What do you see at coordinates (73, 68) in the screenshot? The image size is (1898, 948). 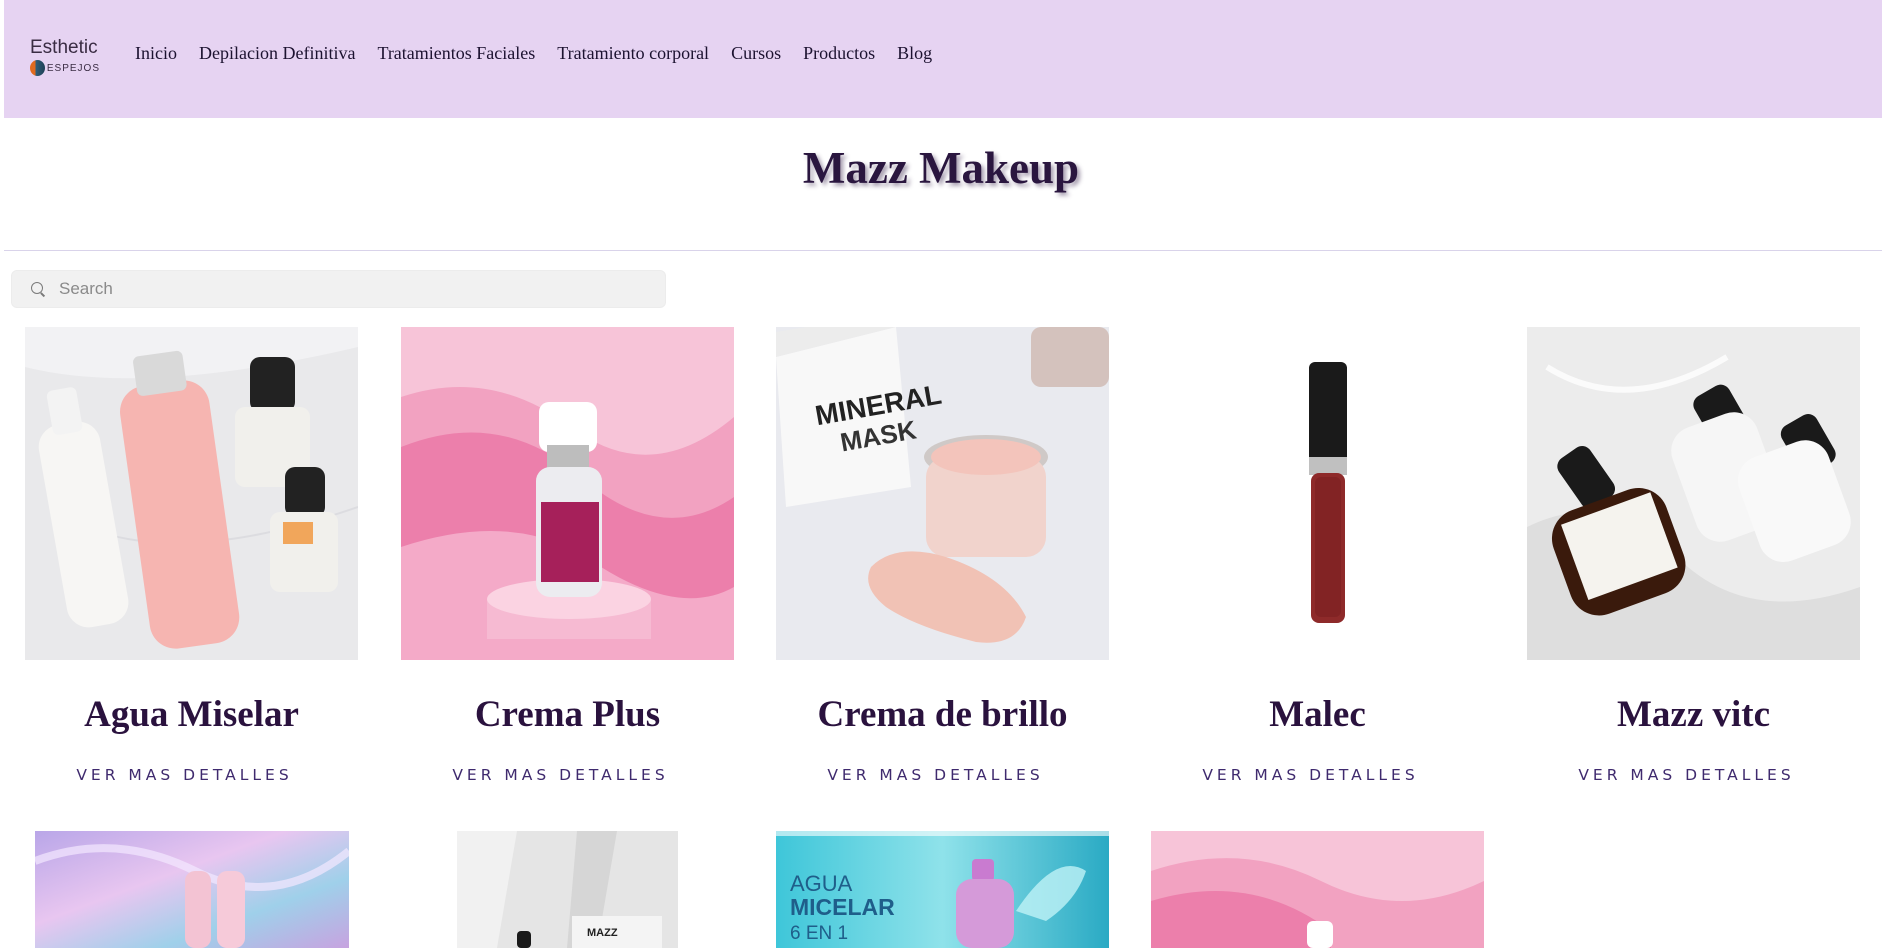 I see `logo-subtitle: ESPEJOS` at bounding box center [73, 68].